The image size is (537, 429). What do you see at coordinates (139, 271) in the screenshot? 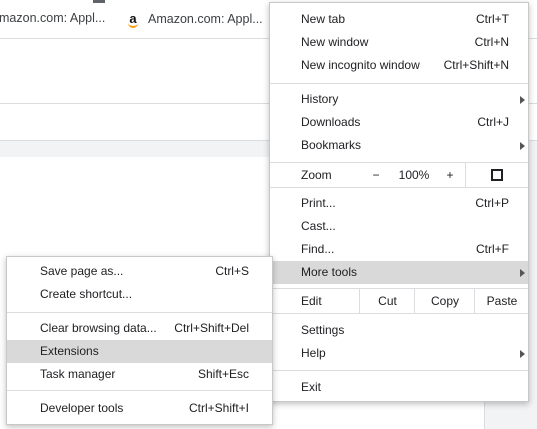
I see `submenu-item-save-page: Save page as... Ctrl+S` at bounding box center [139, 271].